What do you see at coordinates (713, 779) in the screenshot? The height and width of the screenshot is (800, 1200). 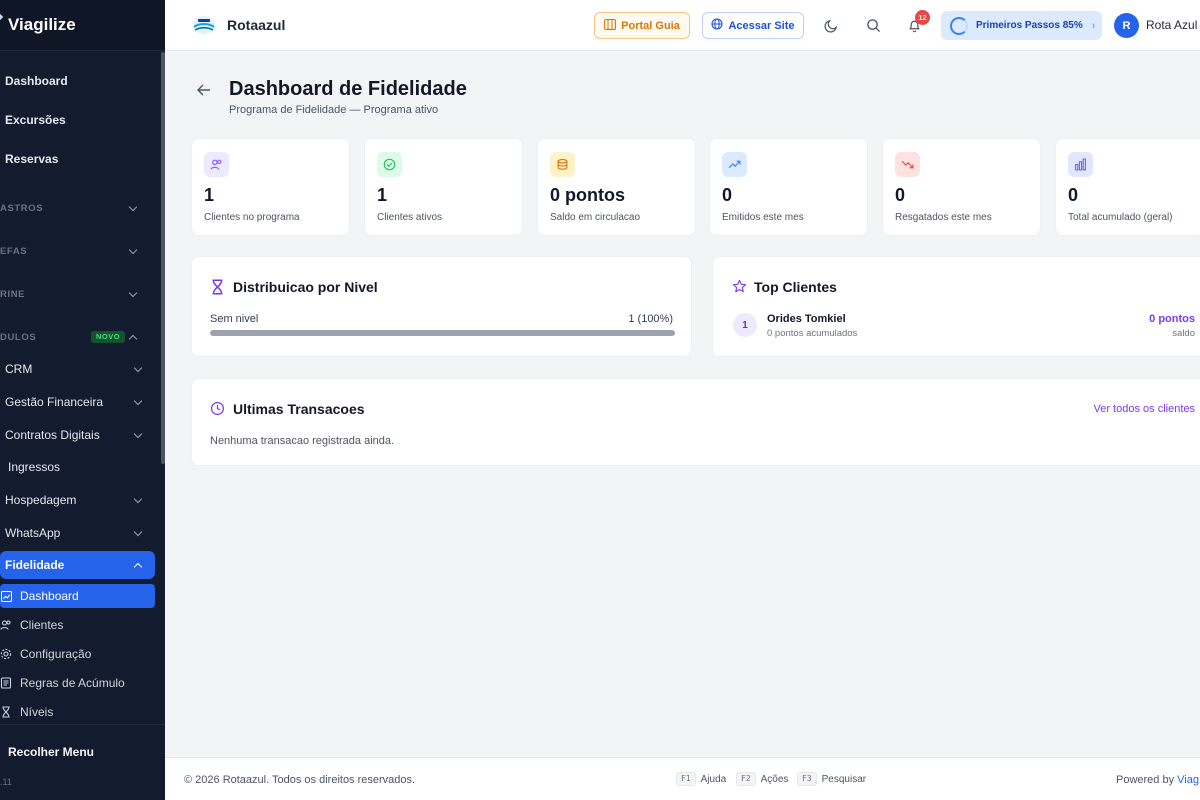 I see `shortcut-label: Ajuda` at bounding box center [713, 779].